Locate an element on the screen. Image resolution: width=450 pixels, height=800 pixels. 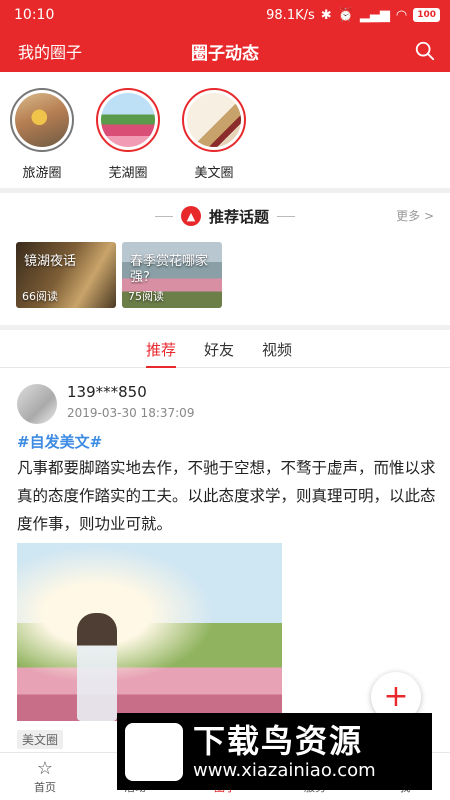
post-timestamp: 2019-03-30 18:37:09 is located at coordinates (131, 413).